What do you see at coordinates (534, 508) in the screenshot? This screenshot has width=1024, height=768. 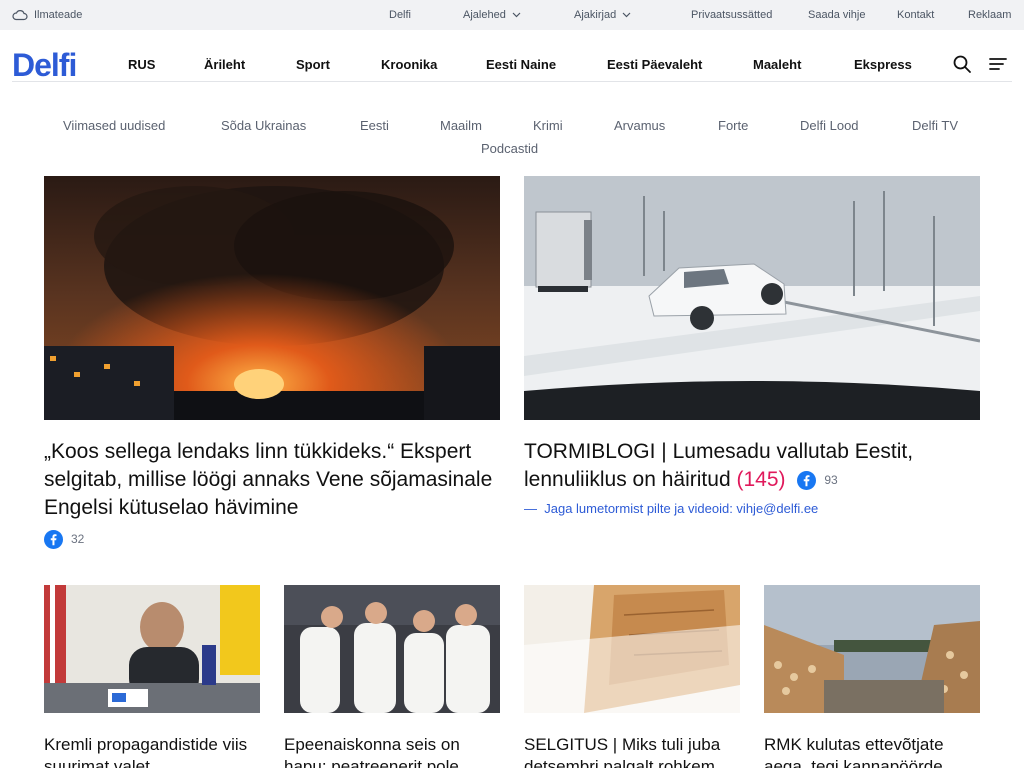 I see `dash-marker: —` at bounding box center [534, 508].